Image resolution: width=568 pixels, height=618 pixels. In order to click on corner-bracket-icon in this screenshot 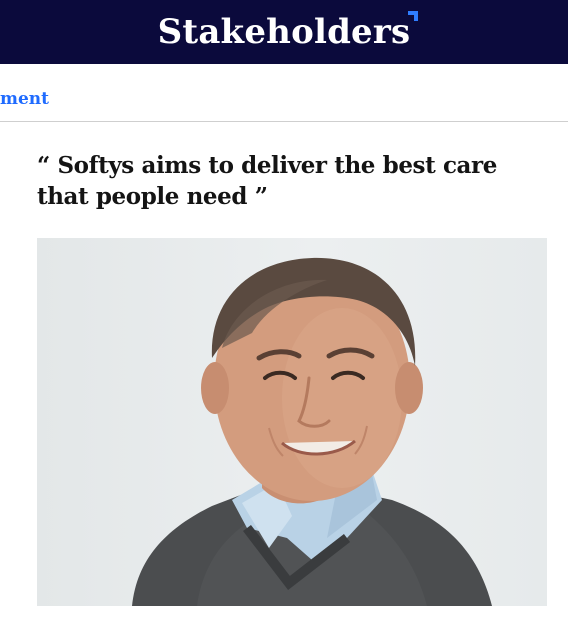, I will do `click(413, 16)`.